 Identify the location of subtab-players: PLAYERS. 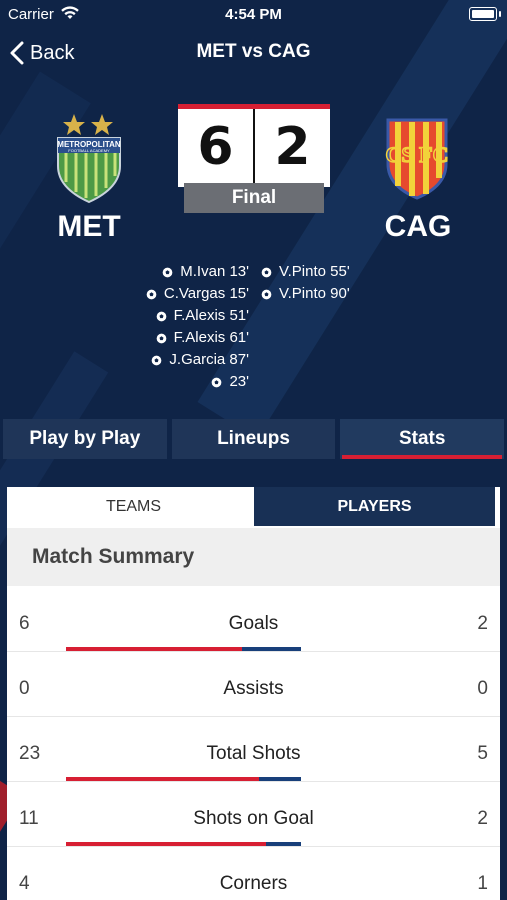
(374, 506).